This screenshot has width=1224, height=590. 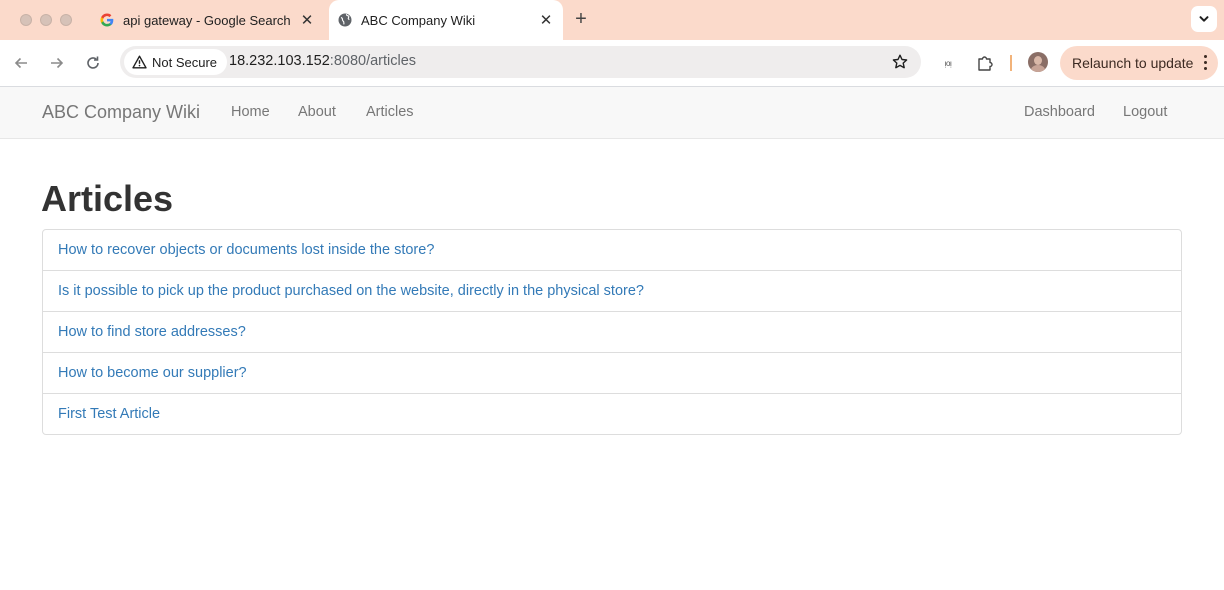 What do you see at coordinates (250, 112) in the screenshot?
I see `nav-link-home: Home` at bounding box center [250, 112].